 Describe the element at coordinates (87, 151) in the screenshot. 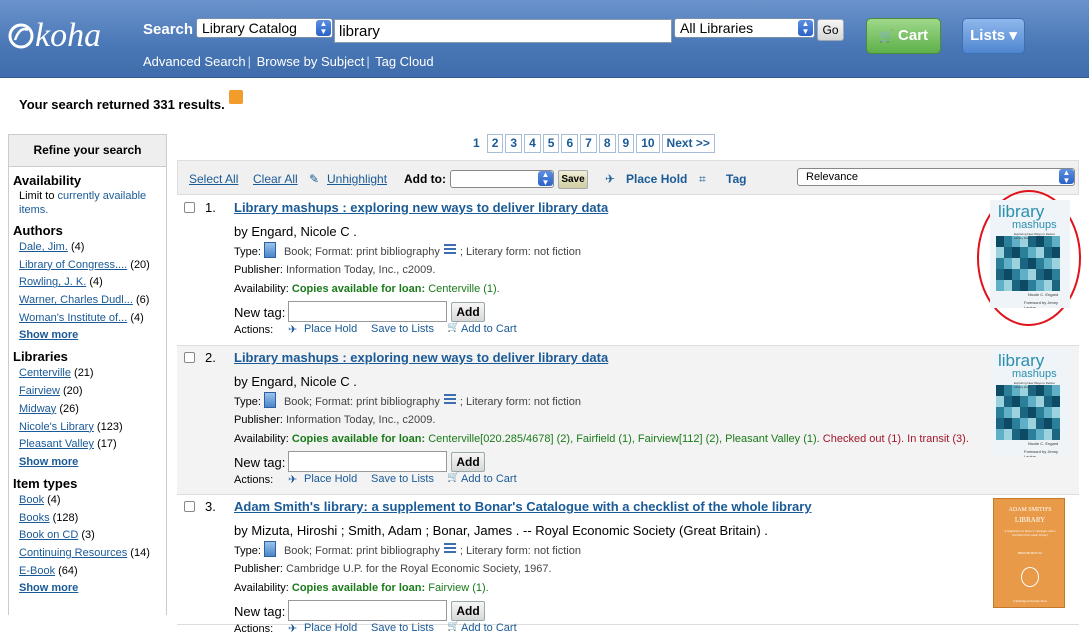

I see `refine-title: Refine your search` at that location.